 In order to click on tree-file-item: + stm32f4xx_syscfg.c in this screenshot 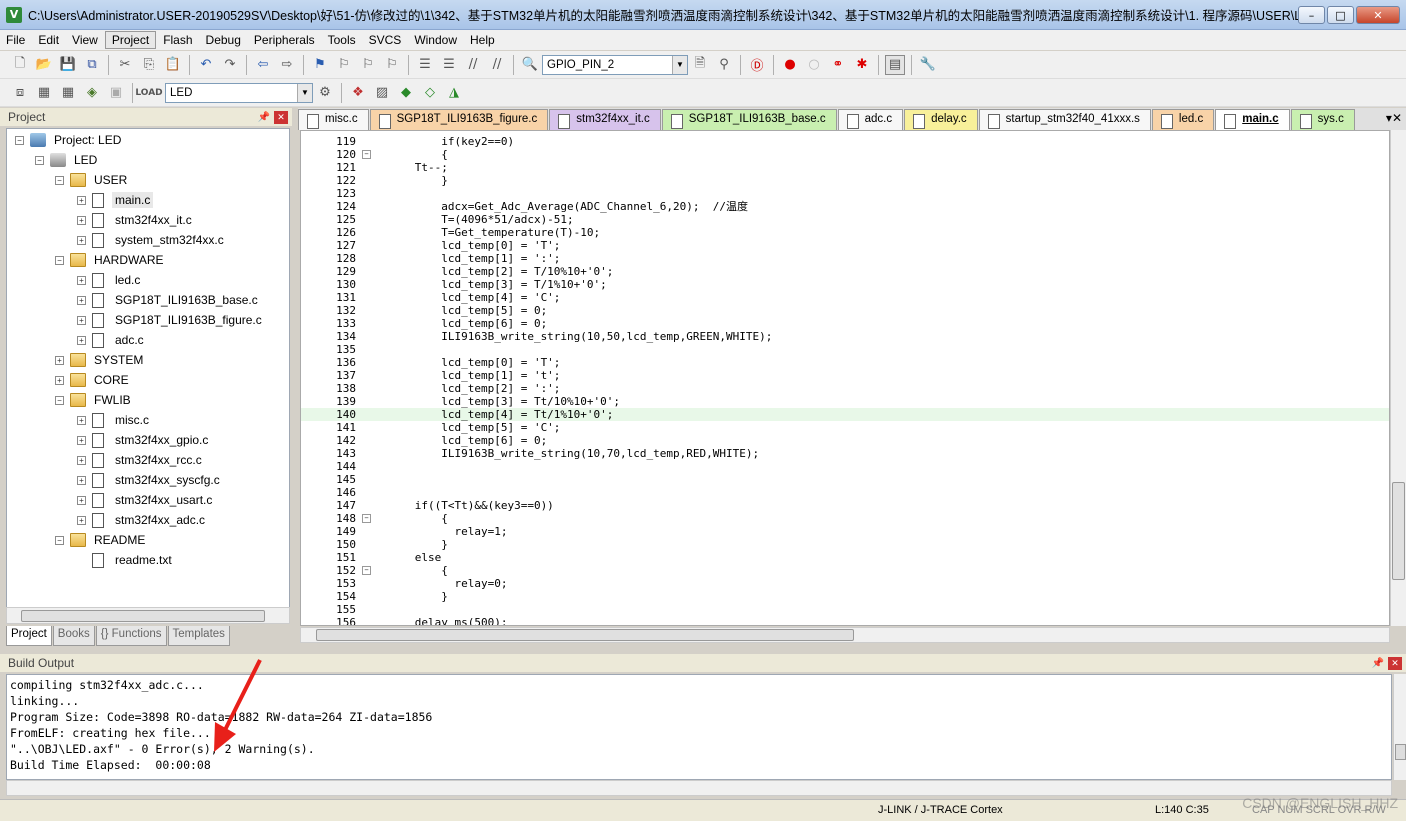, I will do `click(150, 480)`.